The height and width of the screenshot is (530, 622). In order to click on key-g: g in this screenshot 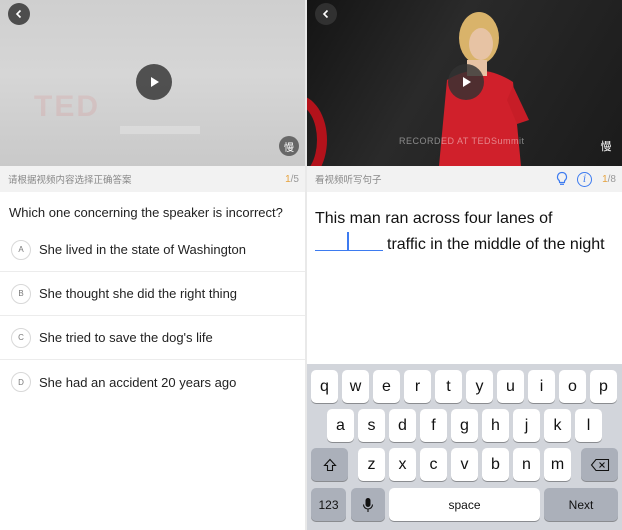, I will do `click(464, 425)`.